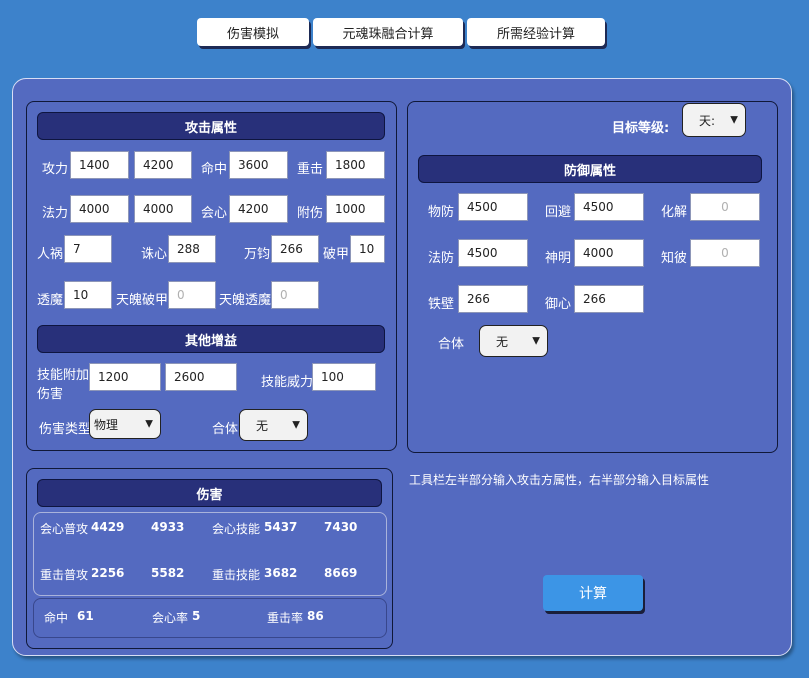  What do you see at coordinates (236, 575) in the screenshot?
I see `heavy-skill-label: 重击技能` at bounding box center [236, 575].